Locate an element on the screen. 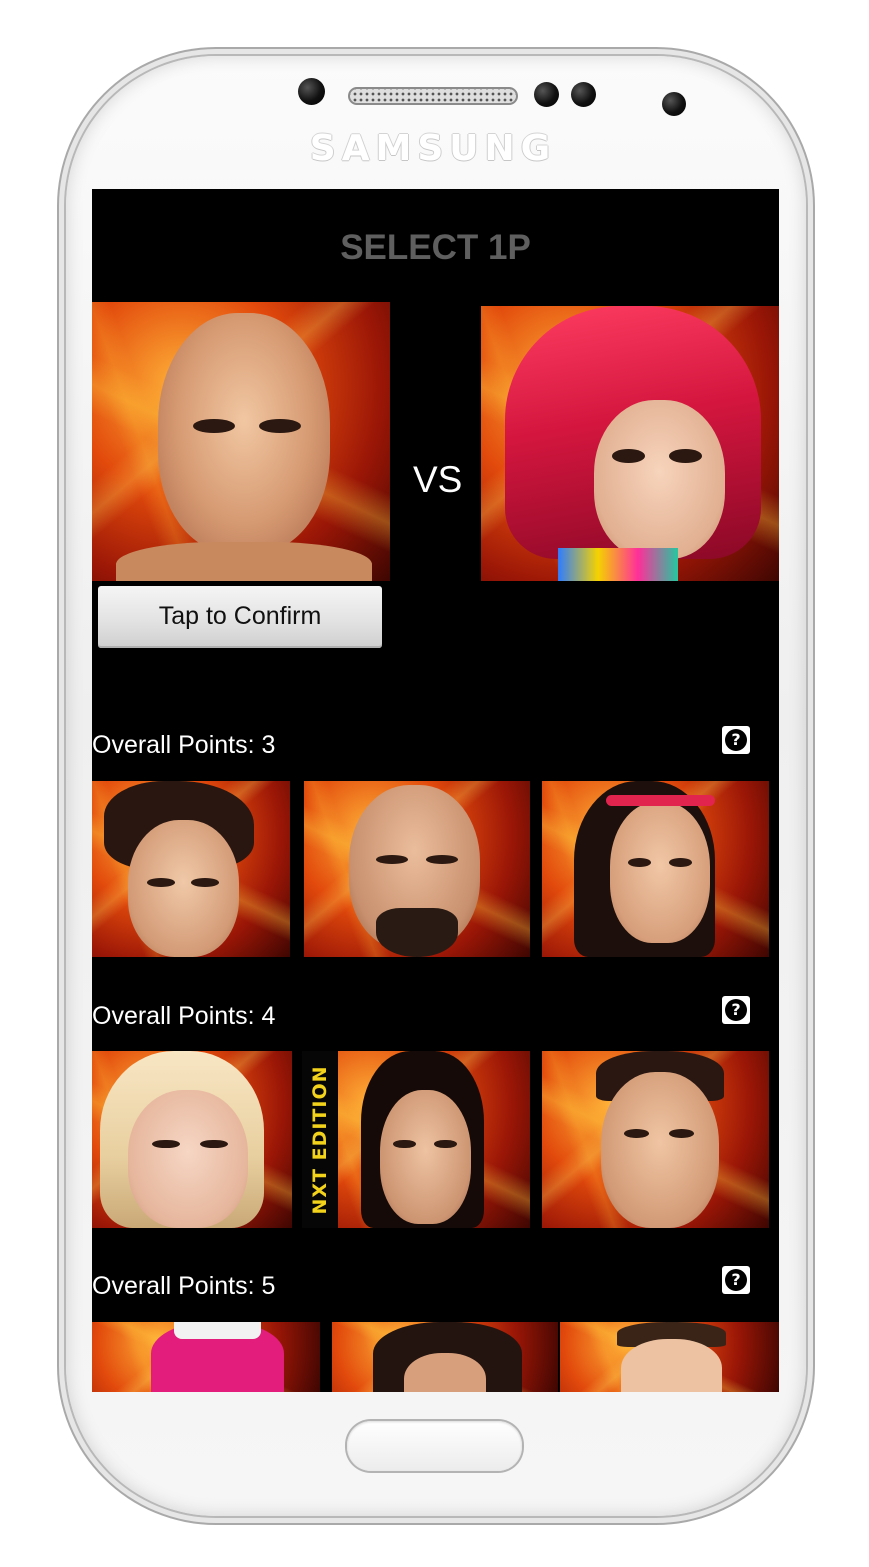 The height and width of the screenshot is (1567, 869). nxt-edition-badge: NXT EDITION is located at coordinates (320, 1139).